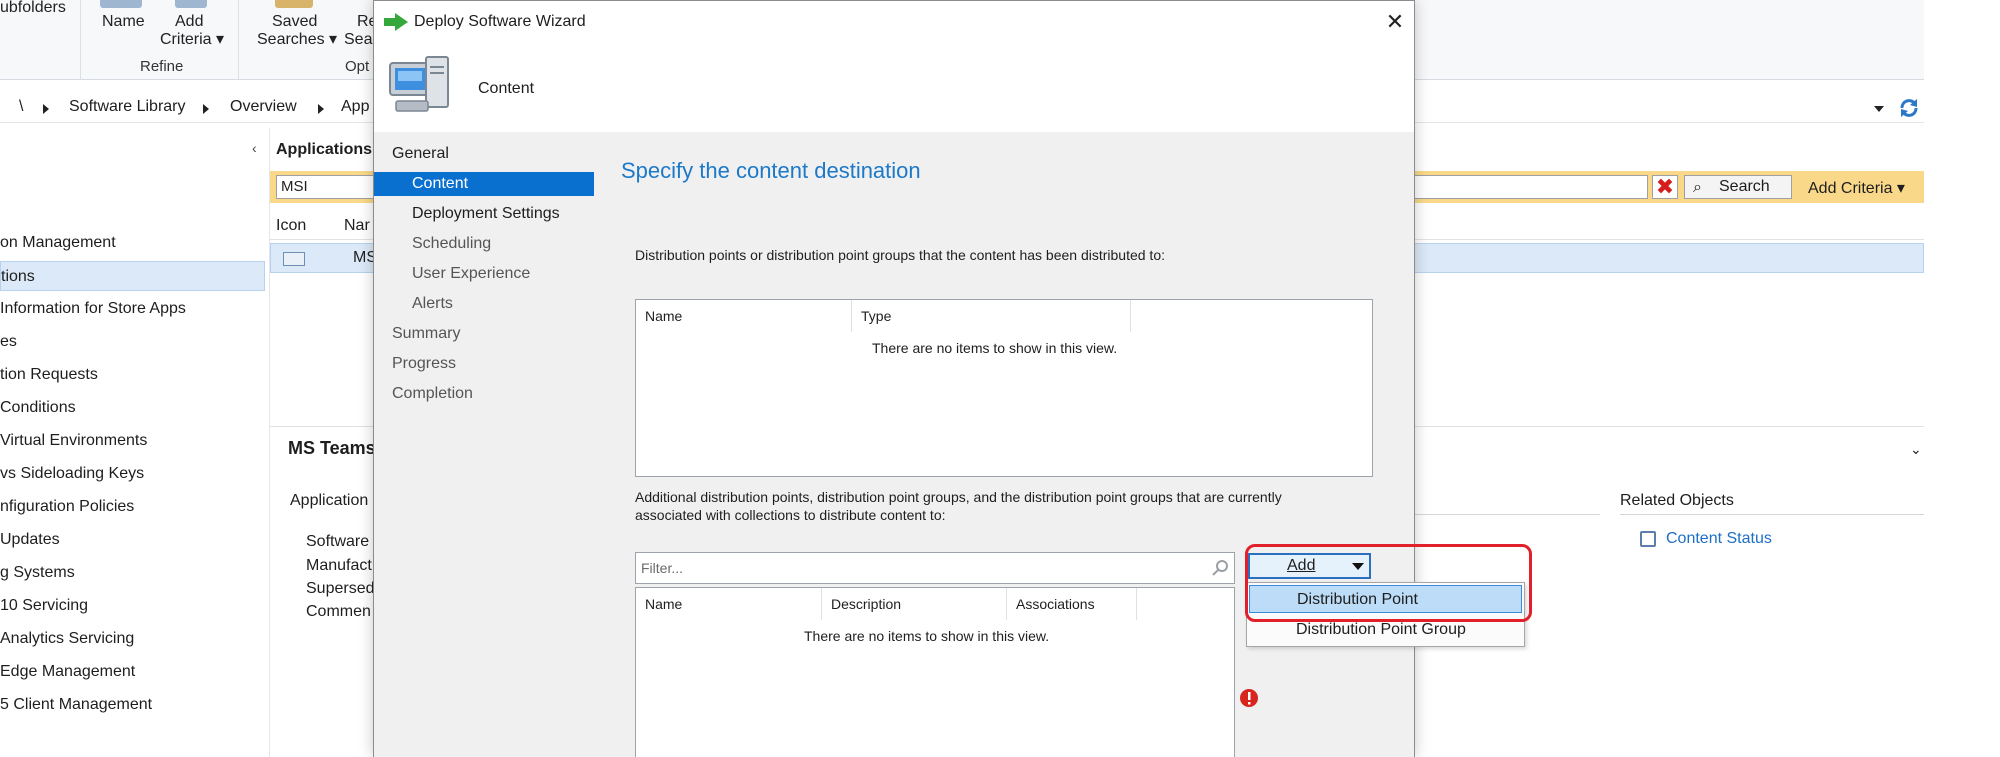  I want to click on related-objects-label: Related Objects, so click(1677, 500).